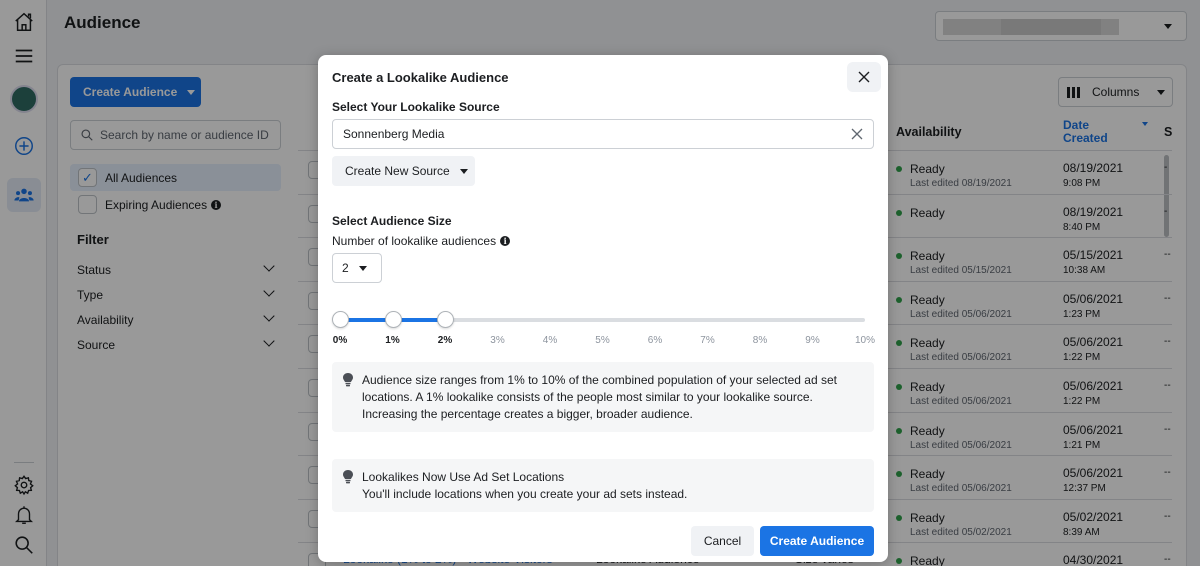 Image resolution: width=1200 pixels, height=566 pixels. I want to click on source-value: Sonnenberg Media, so click(394, 134).